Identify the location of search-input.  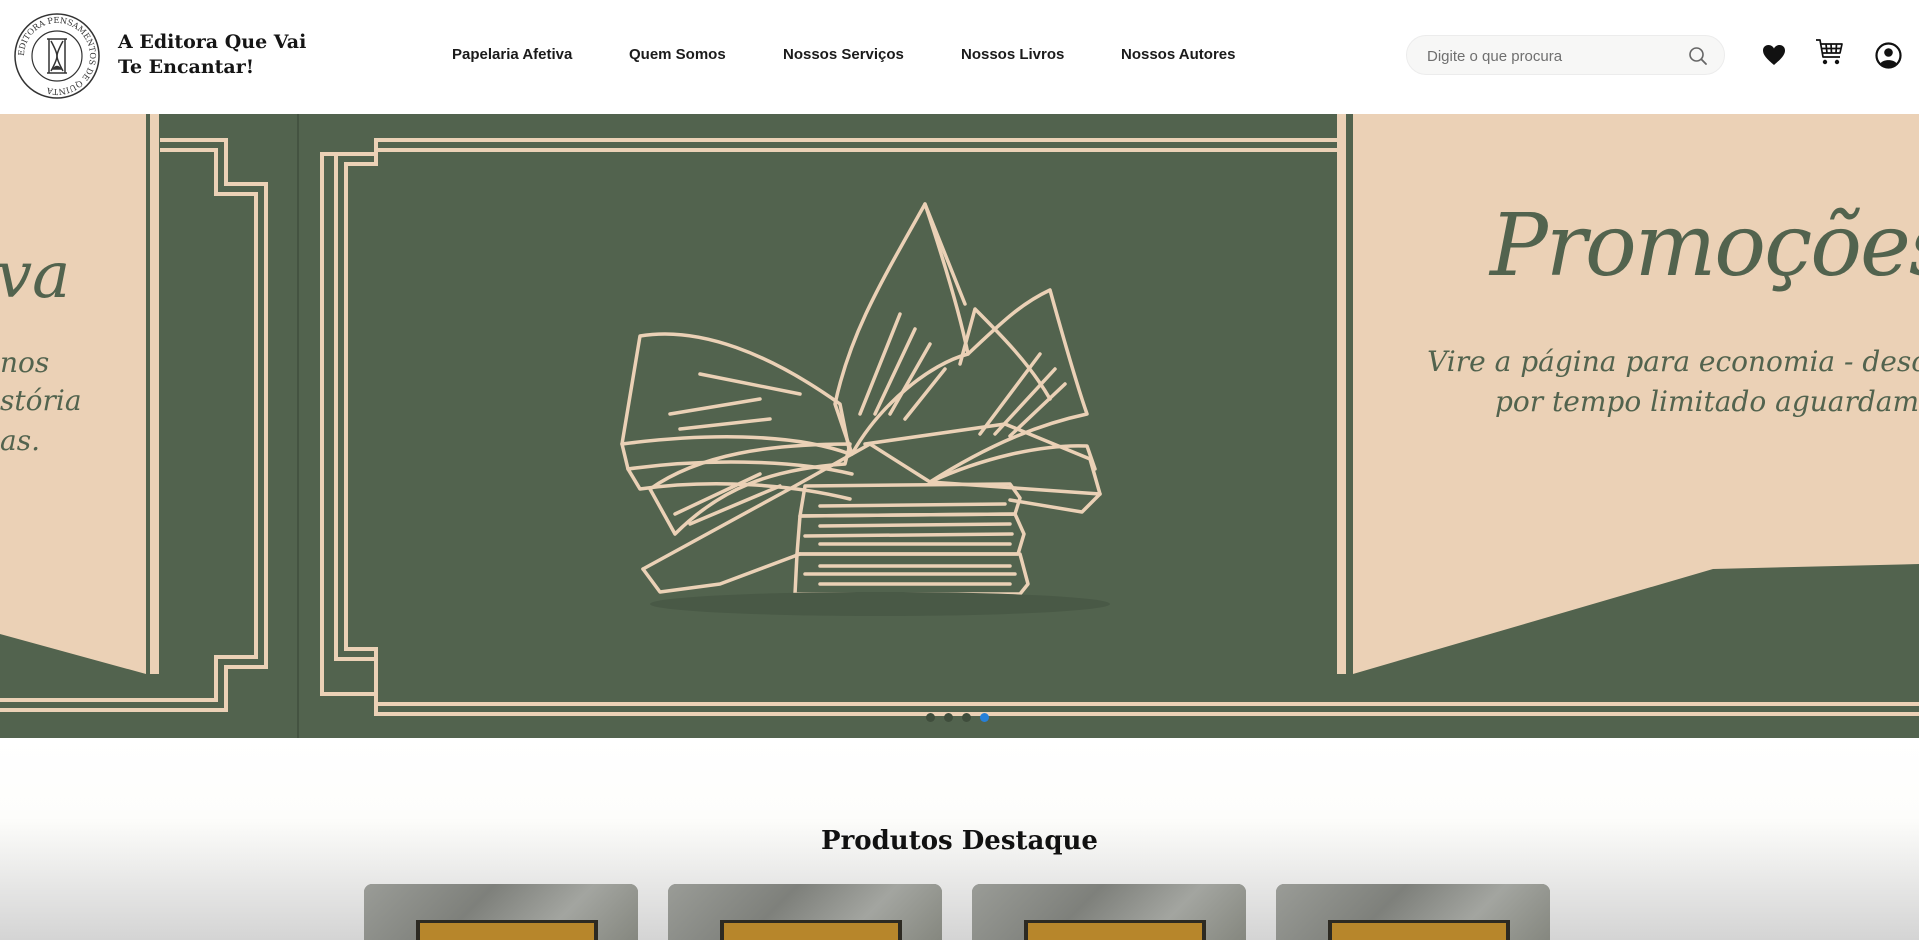
(1552, 56).